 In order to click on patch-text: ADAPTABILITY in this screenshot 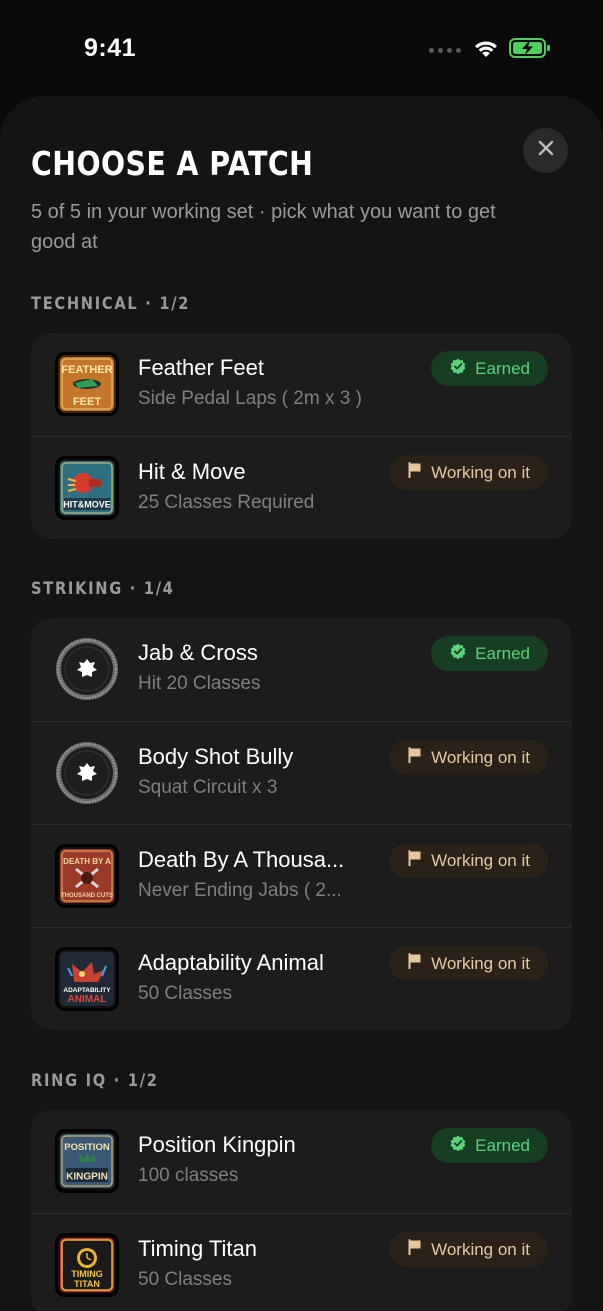, I will do `click(87, 990)`.